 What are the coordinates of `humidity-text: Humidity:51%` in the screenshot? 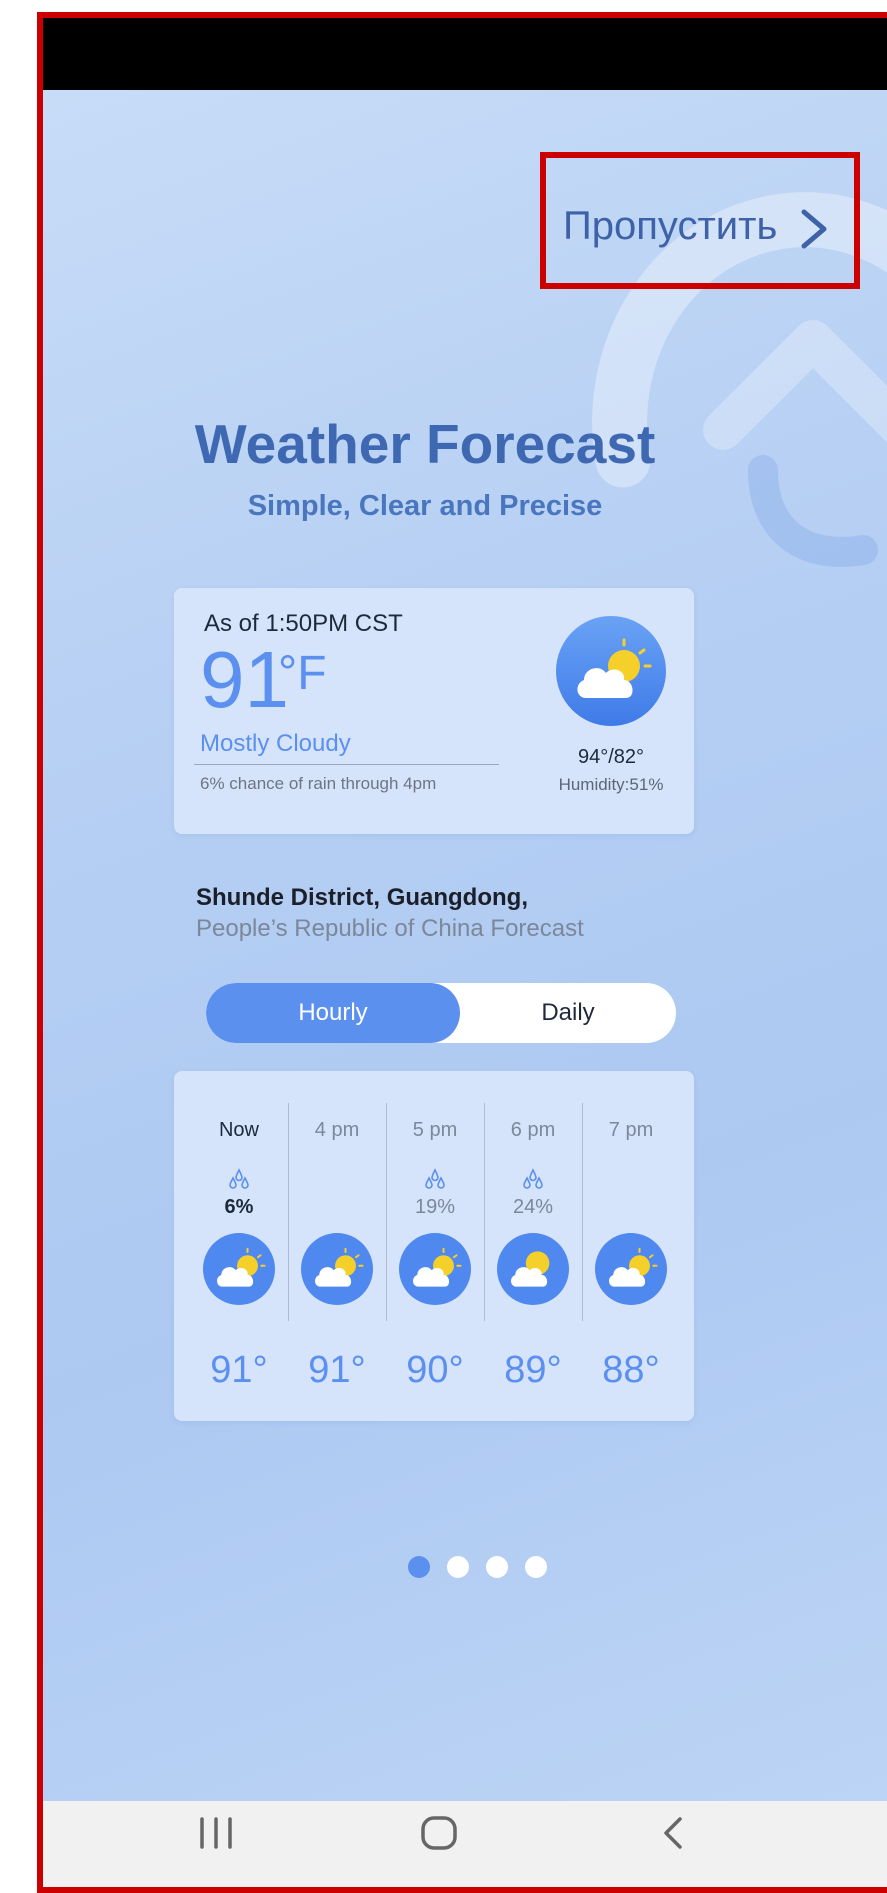 It's located at (611, 784).